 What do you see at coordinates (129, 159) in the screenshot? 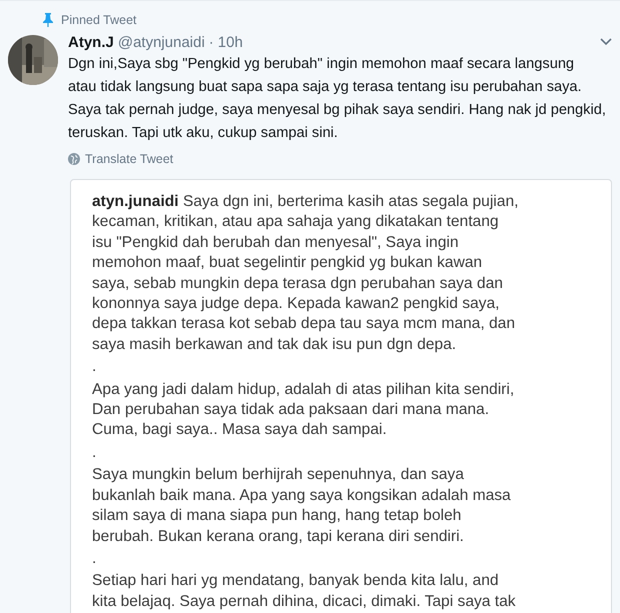
I see `translate-link: Translate Tweet` at bounding box center [129, 159].